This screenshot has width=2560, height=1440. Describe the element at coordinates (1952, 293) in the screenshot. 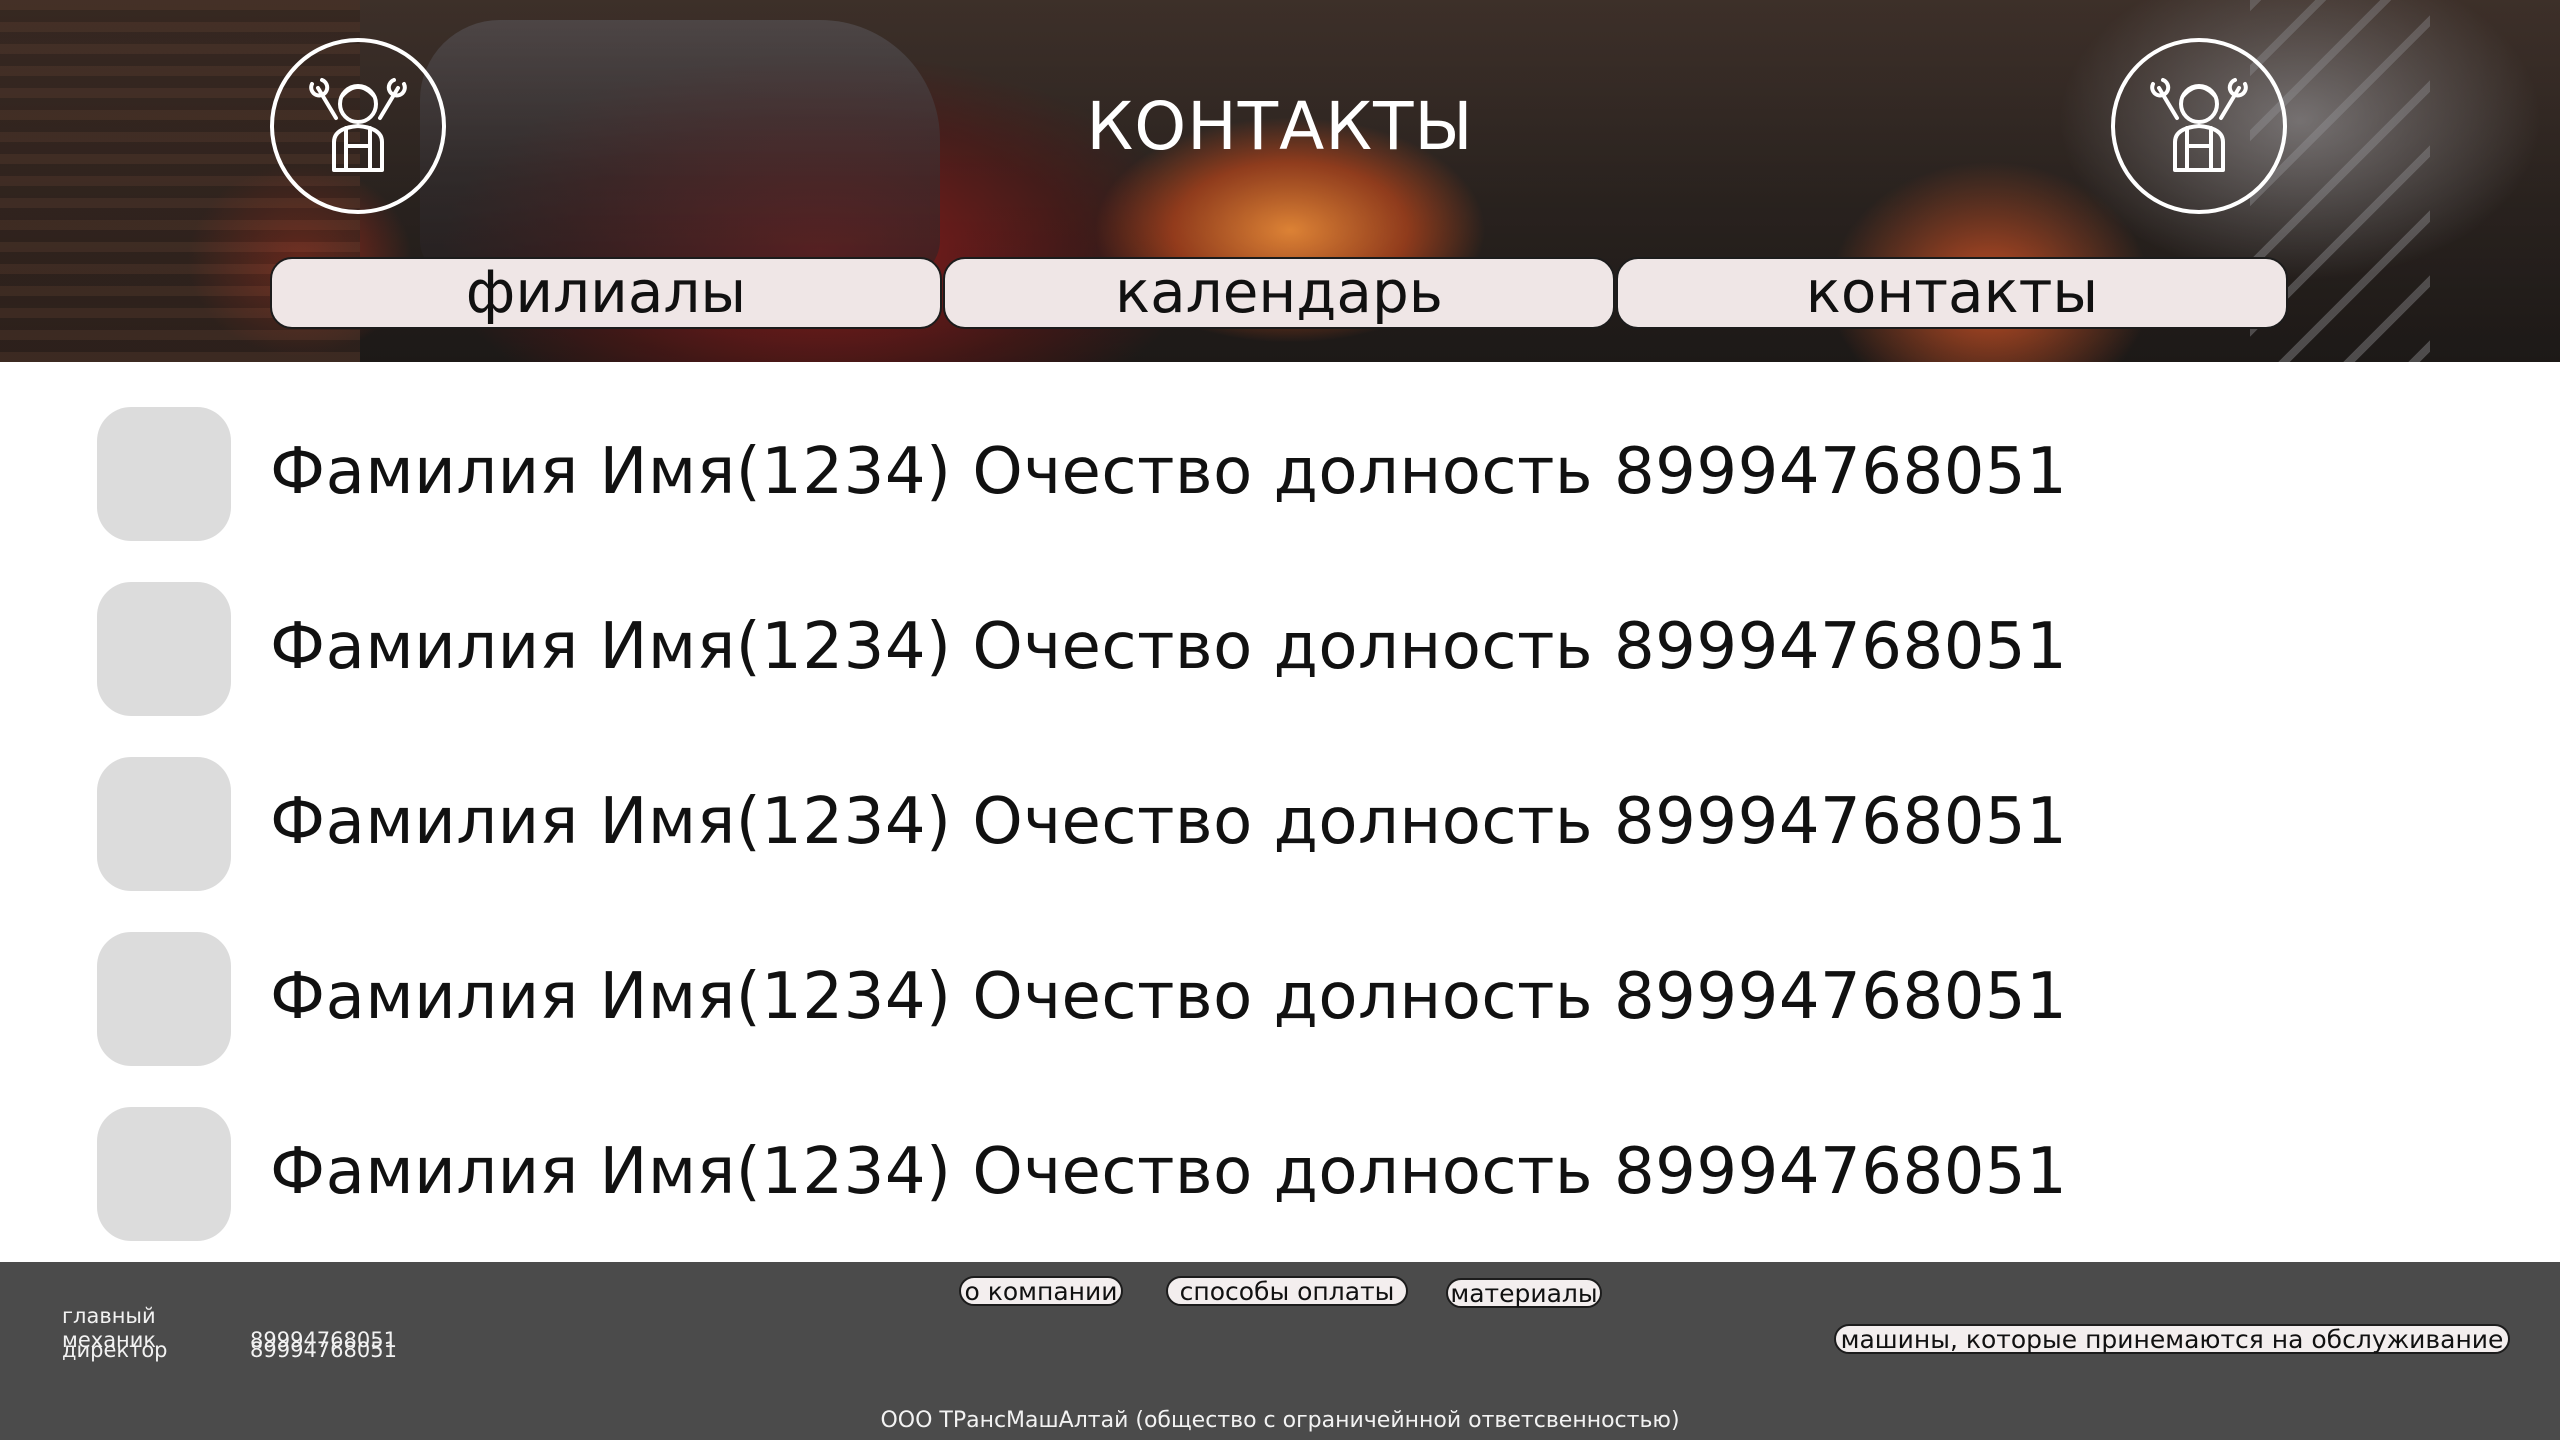

I see `tab-contacts: контакты` at that location.